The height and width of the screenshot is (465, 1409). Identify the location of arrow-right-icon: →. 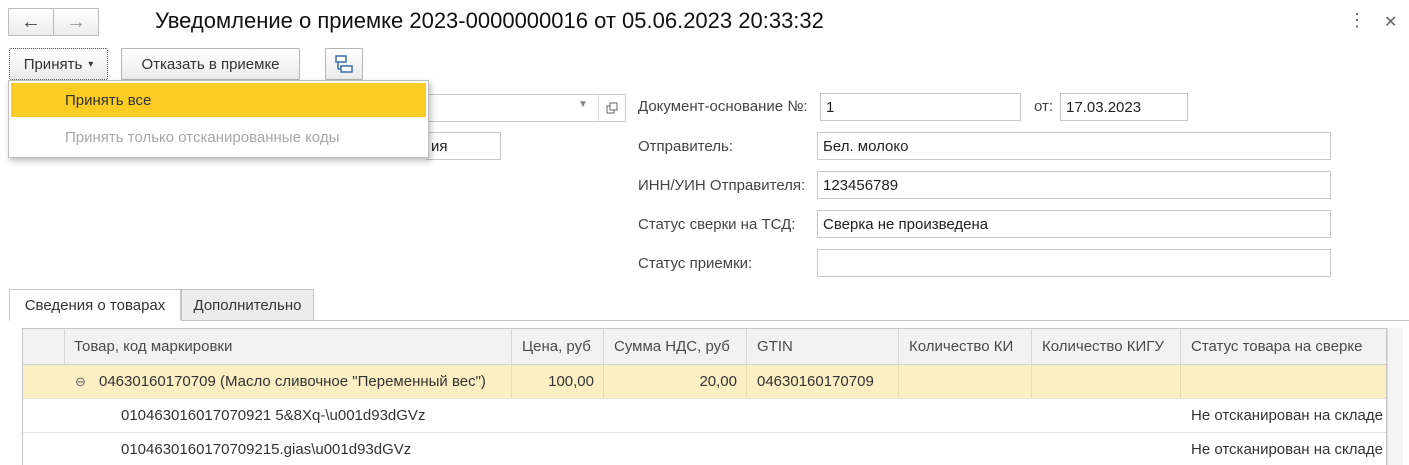
(76, 21).